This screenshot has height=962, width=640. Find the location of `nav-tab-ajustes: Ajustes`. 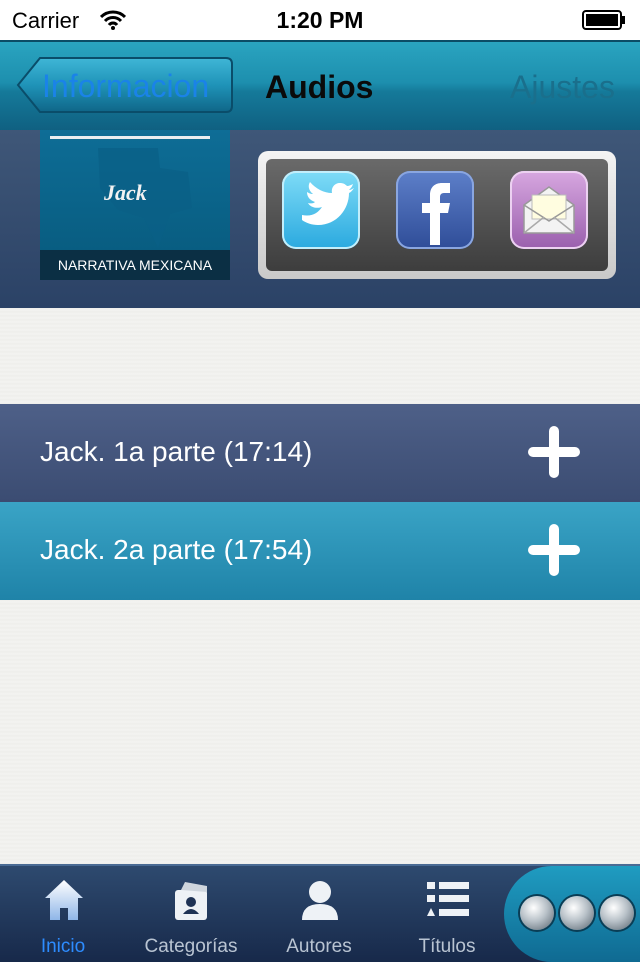

nav-tab-ajustes: Ajustes is located at coordinates (562, 87).